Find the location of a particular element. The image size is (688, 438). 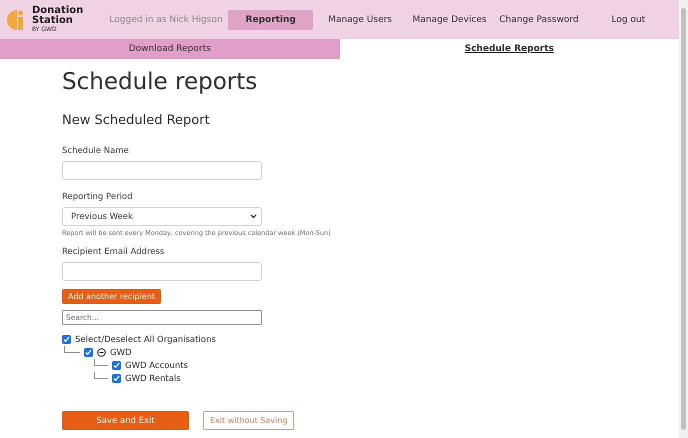

scrollbar is located at coordinates (683, 219).